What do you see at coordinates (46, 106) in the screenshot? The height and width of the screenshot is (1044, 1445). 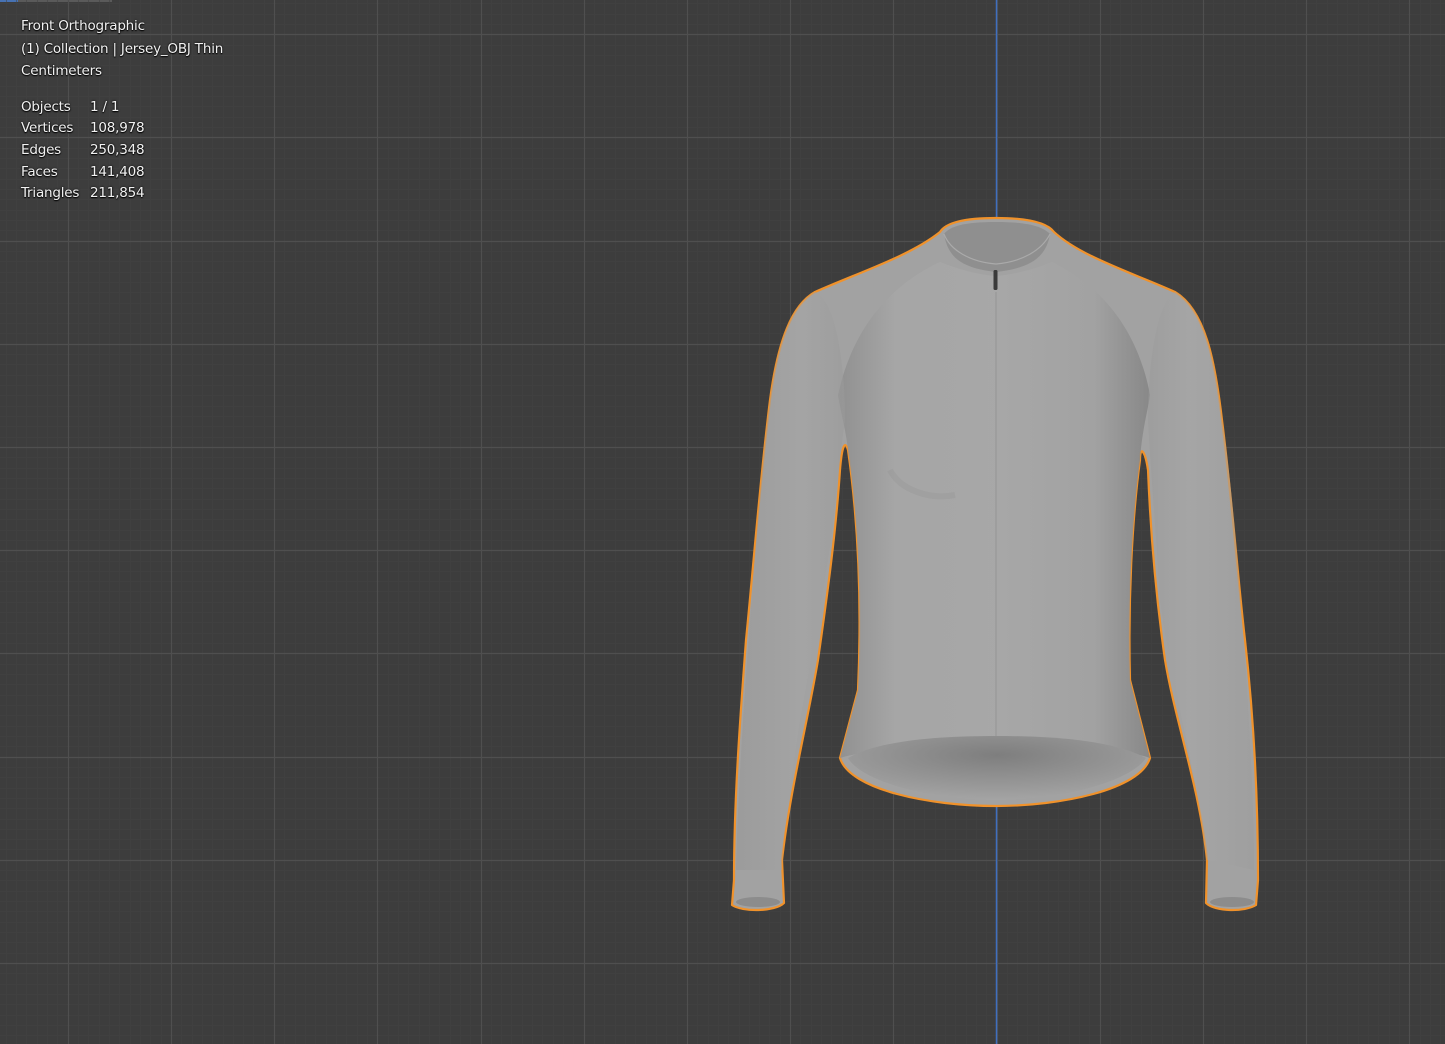 I see `stat-label-objects: Objects` at bounding box center [46, 106].